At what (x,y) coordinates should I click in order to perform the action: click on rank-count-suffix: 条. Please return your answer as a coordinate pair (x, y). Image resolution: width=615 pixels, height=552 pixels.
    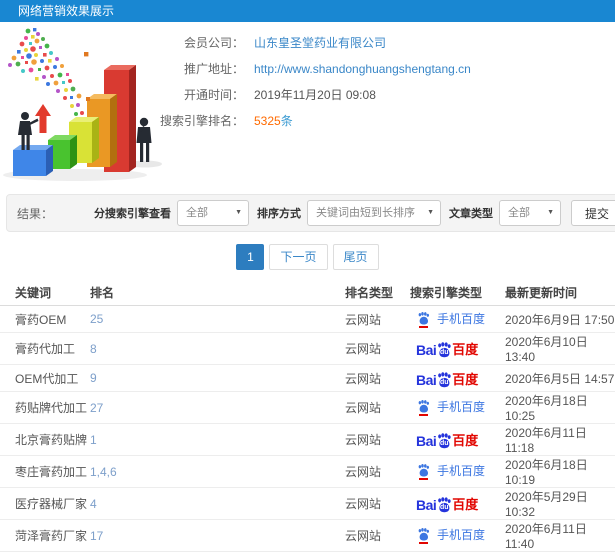
    Looking at the image, I should click on (286, 121).